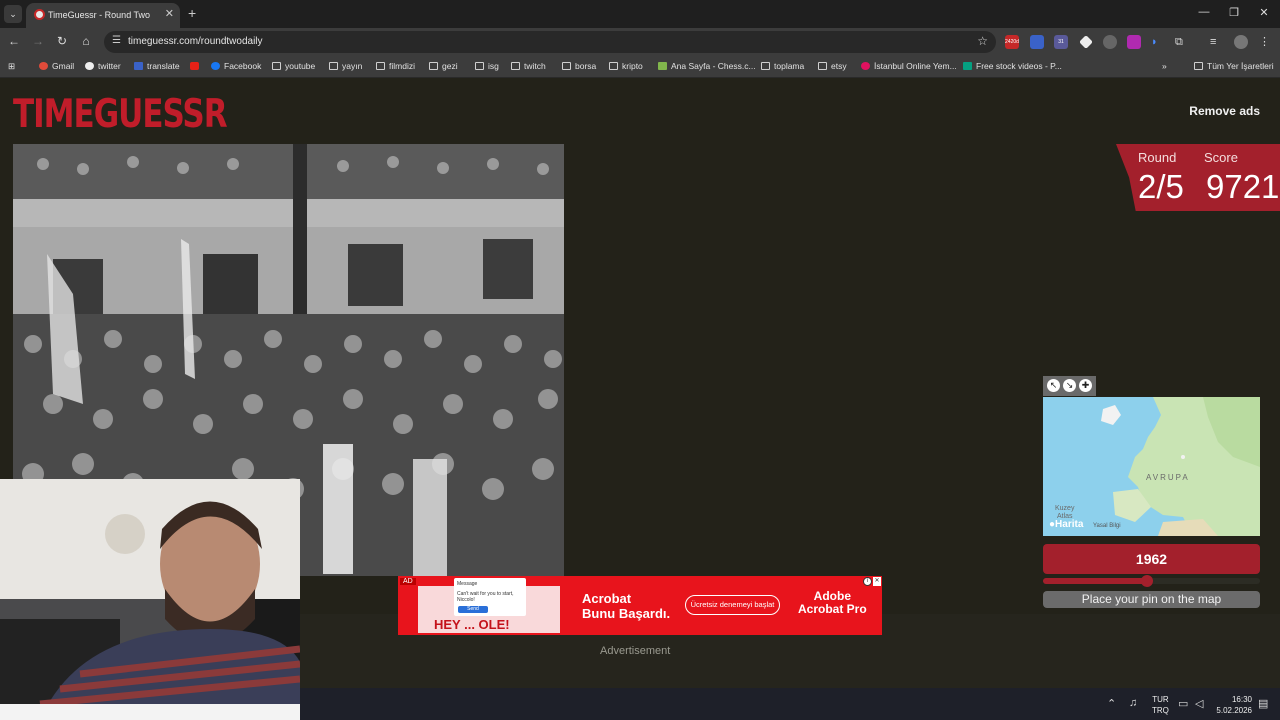 This screenshot has height=720, width=1280. I want to click on year-display: 1962, so click(1151, 559).